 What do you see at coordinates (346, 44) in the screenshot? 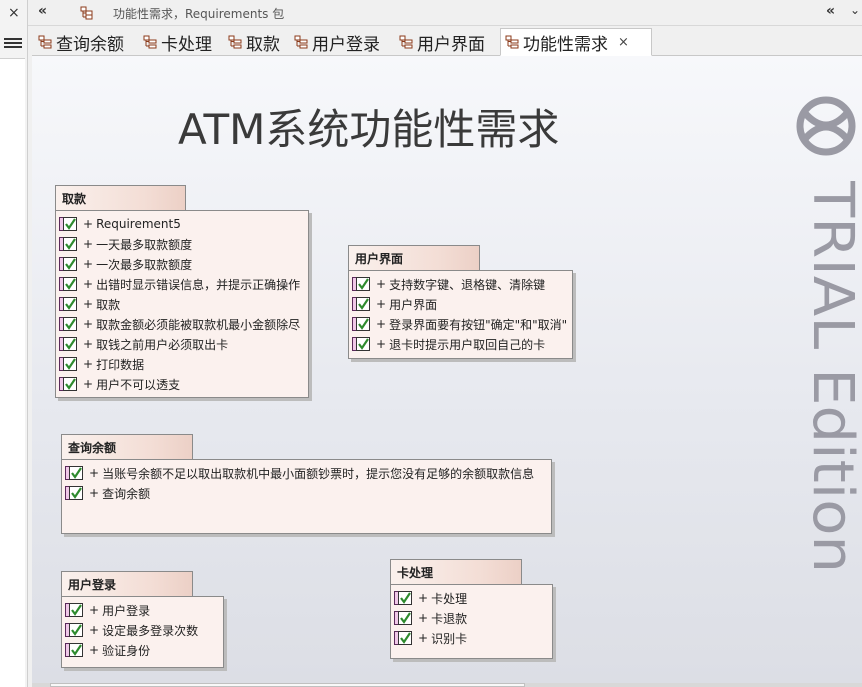
I see `tab-label: 用户登录` at bounding box center [346, 44].